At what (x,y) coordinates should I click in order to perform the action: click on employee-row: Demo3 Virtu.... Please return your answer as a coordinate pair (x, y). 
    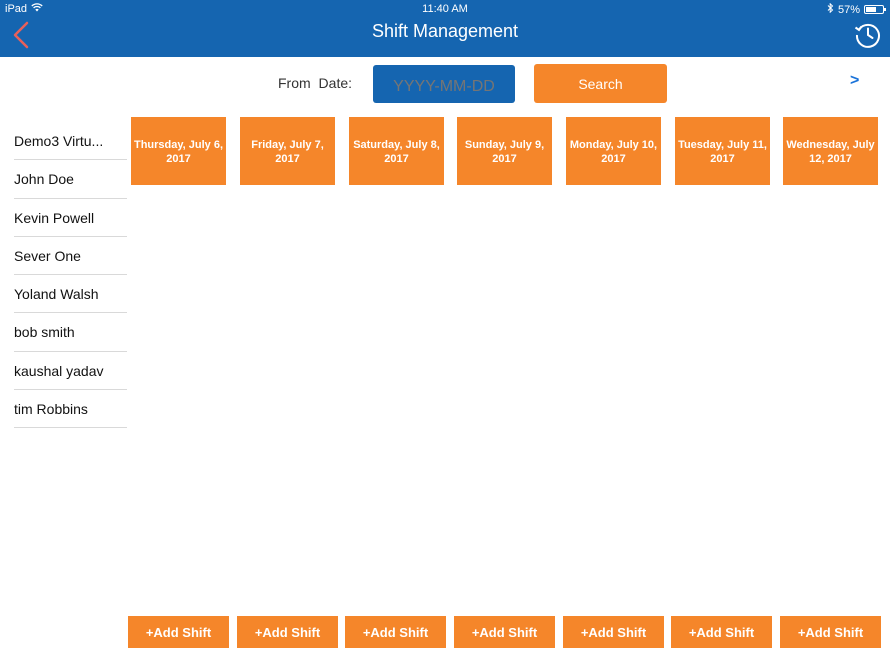
    Looking at the image, I should click on (70, 141).